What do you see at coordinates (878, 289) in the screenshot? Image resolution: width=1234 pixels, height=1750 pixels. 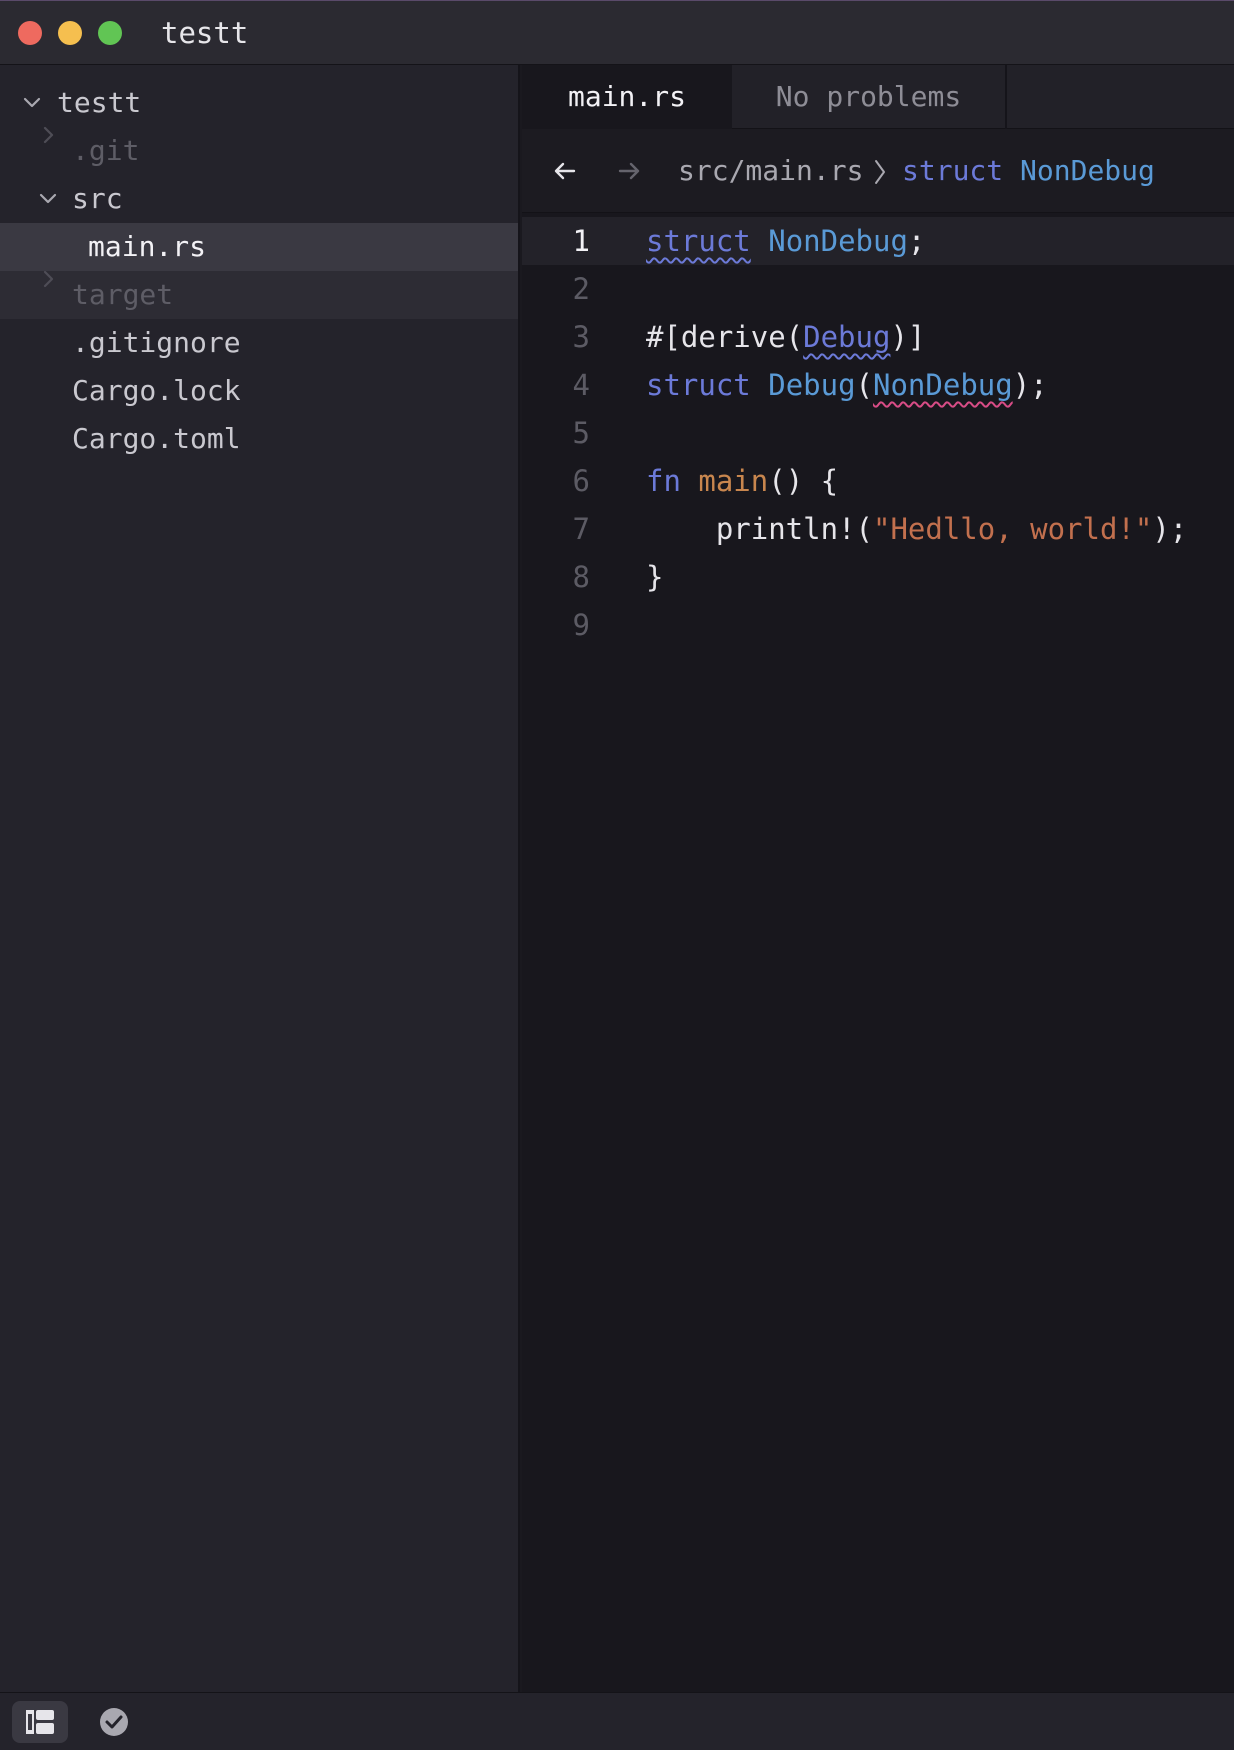 I see `code-line: 2` at bounding box center [878, 289].